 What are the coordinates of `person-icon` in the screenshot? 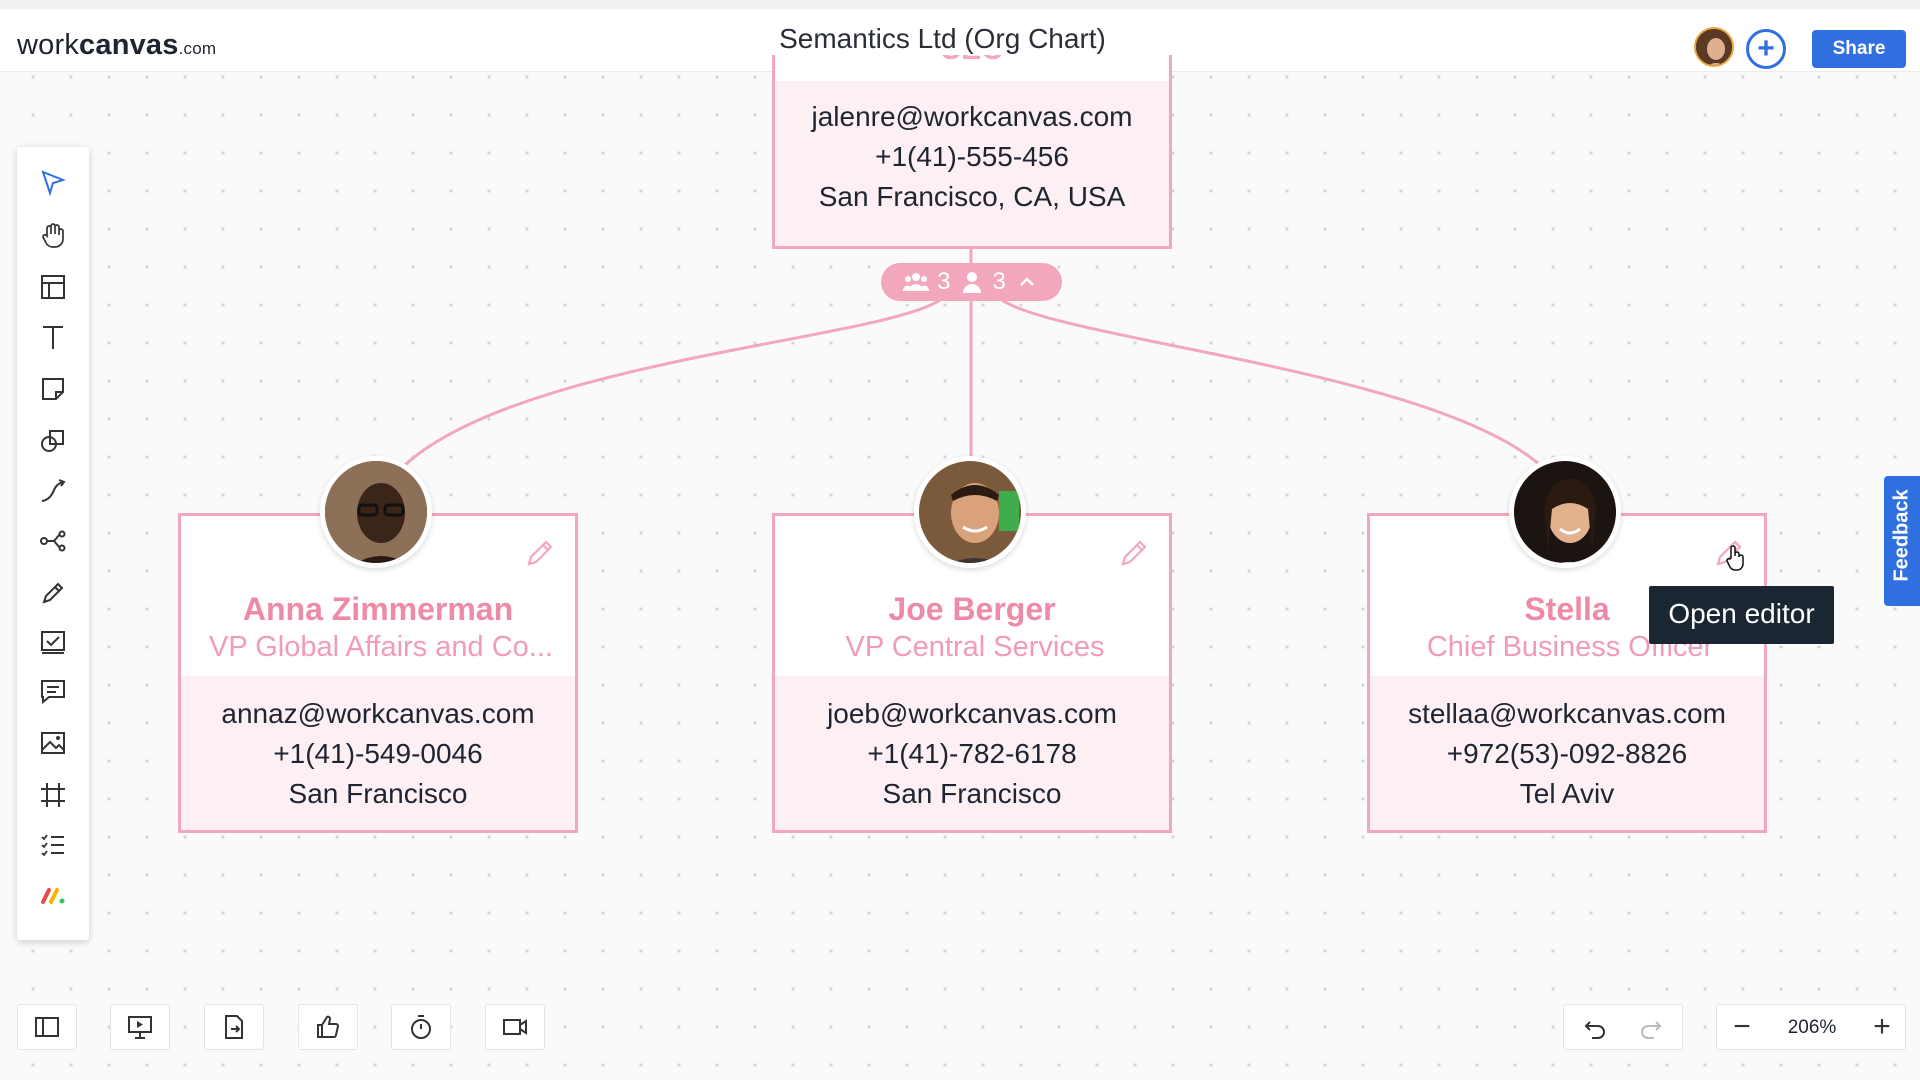 It's located at (971, 282).